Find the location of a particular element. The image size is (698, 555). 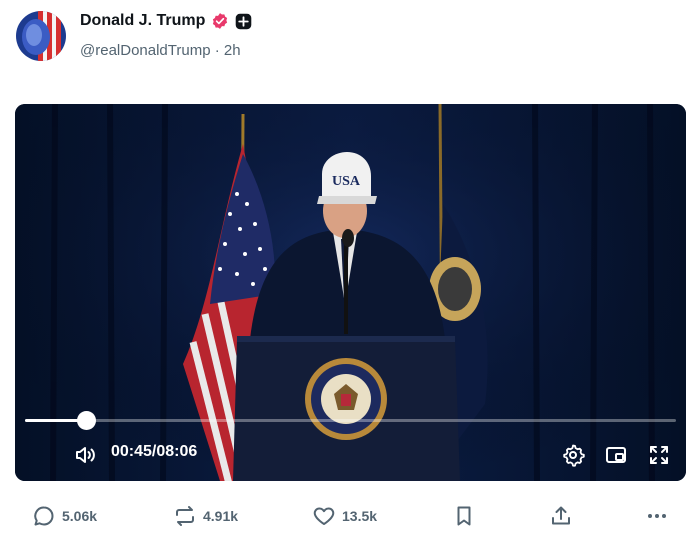

like-button: 13.5k is located at coordinates (344, 516).